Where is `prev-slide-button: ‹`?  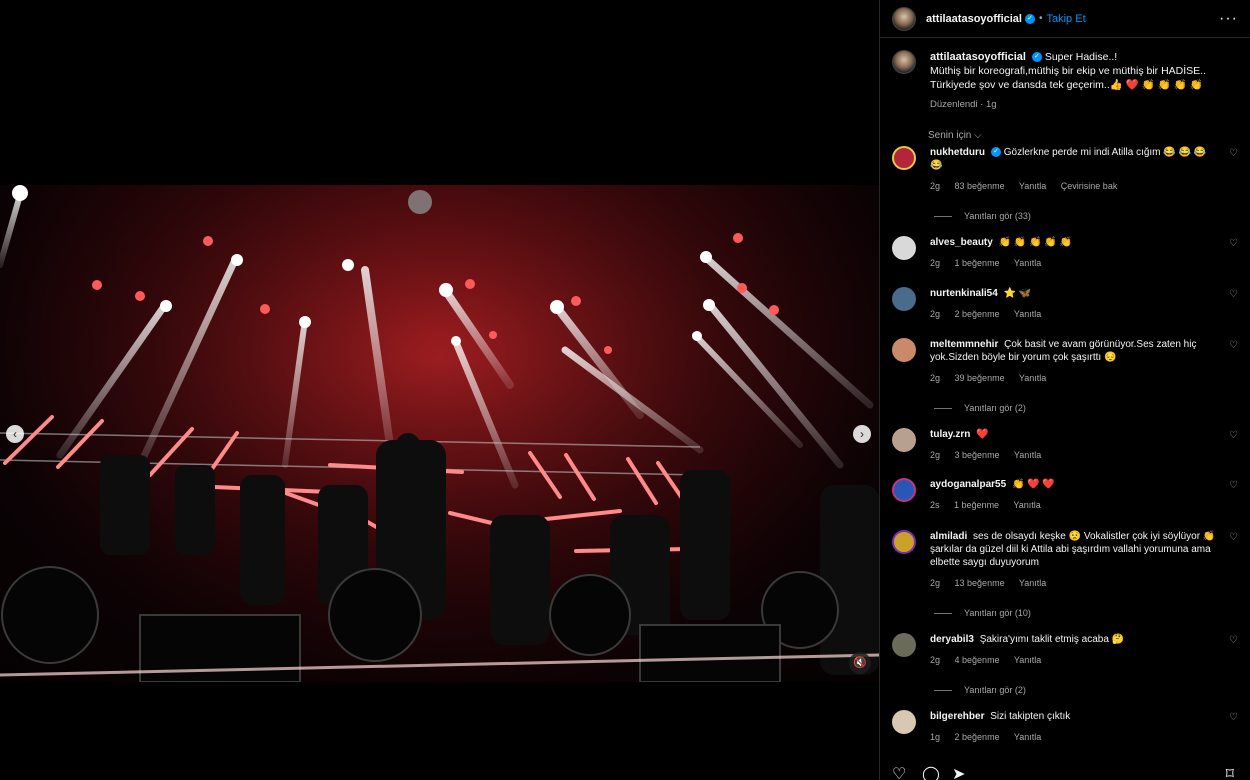 prev-slide-button: ‹ is located at coordinates (15, 434).